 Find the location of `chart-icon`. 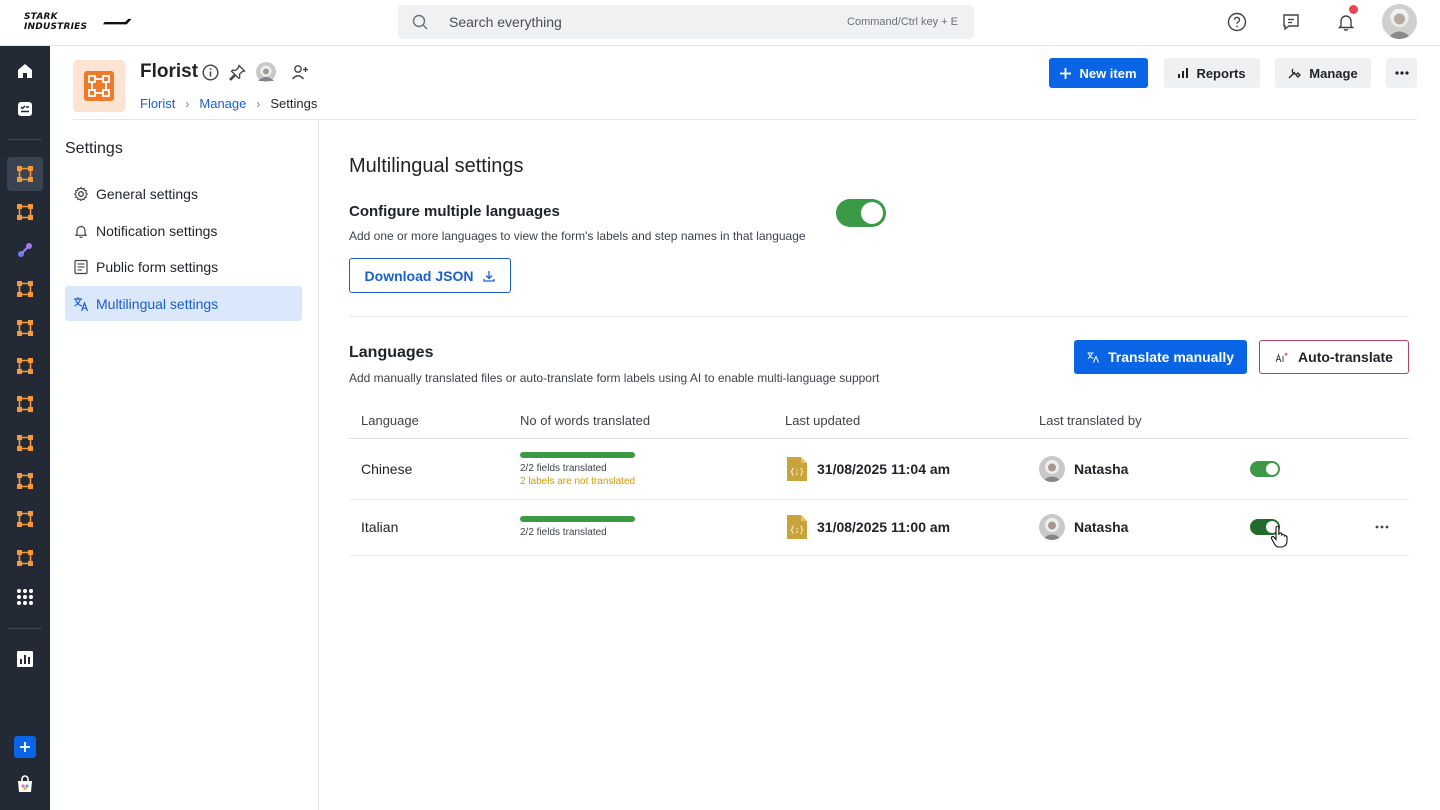

chart-icon is located at coordinates (25, 659).